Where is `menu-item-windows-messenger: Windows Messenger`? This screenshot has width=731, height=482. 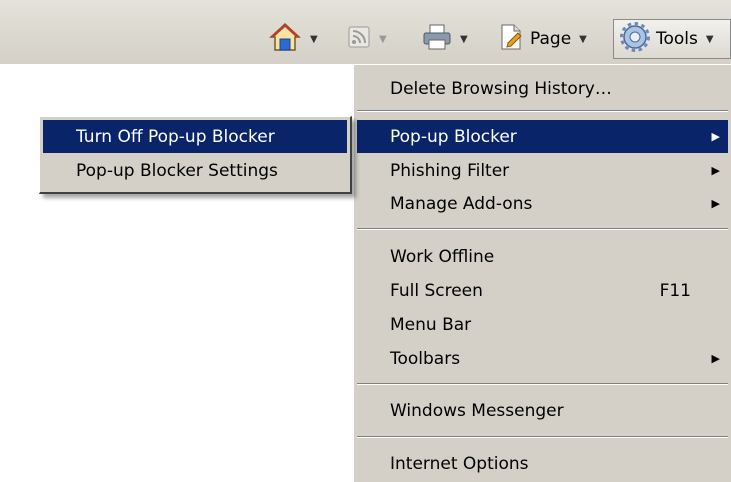
menu-item-windows-messenger: Windows Messenger is located at coordinates (542, 410).